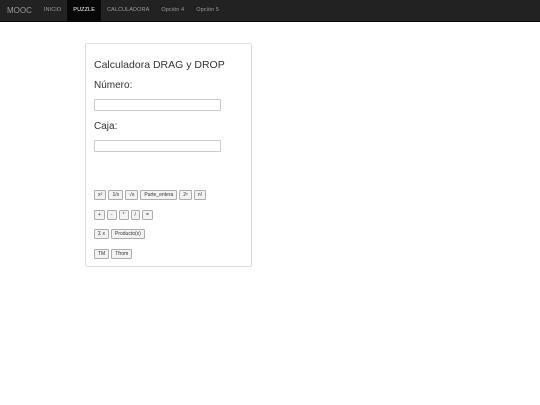 This screenshot has height=405, width=540. What do you see at coordinates (185, 195) in the screenshot?
I see `power-of-two-button: 2x` at bounding box center [185, 195].